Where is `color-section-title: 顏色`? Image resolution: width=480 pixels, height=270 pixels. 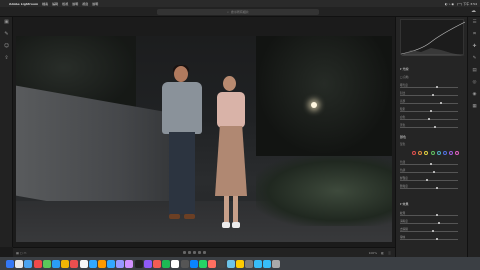 color-section-title: 顏色 is located at coordinates (432, 137).